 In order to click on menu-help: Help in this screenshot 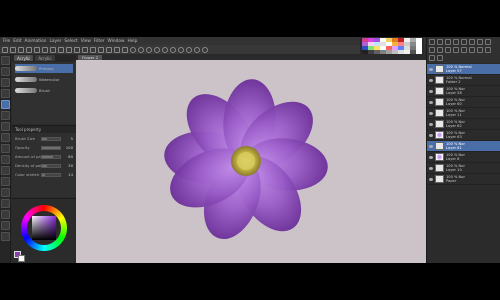, I will do `click(133, 41)`.